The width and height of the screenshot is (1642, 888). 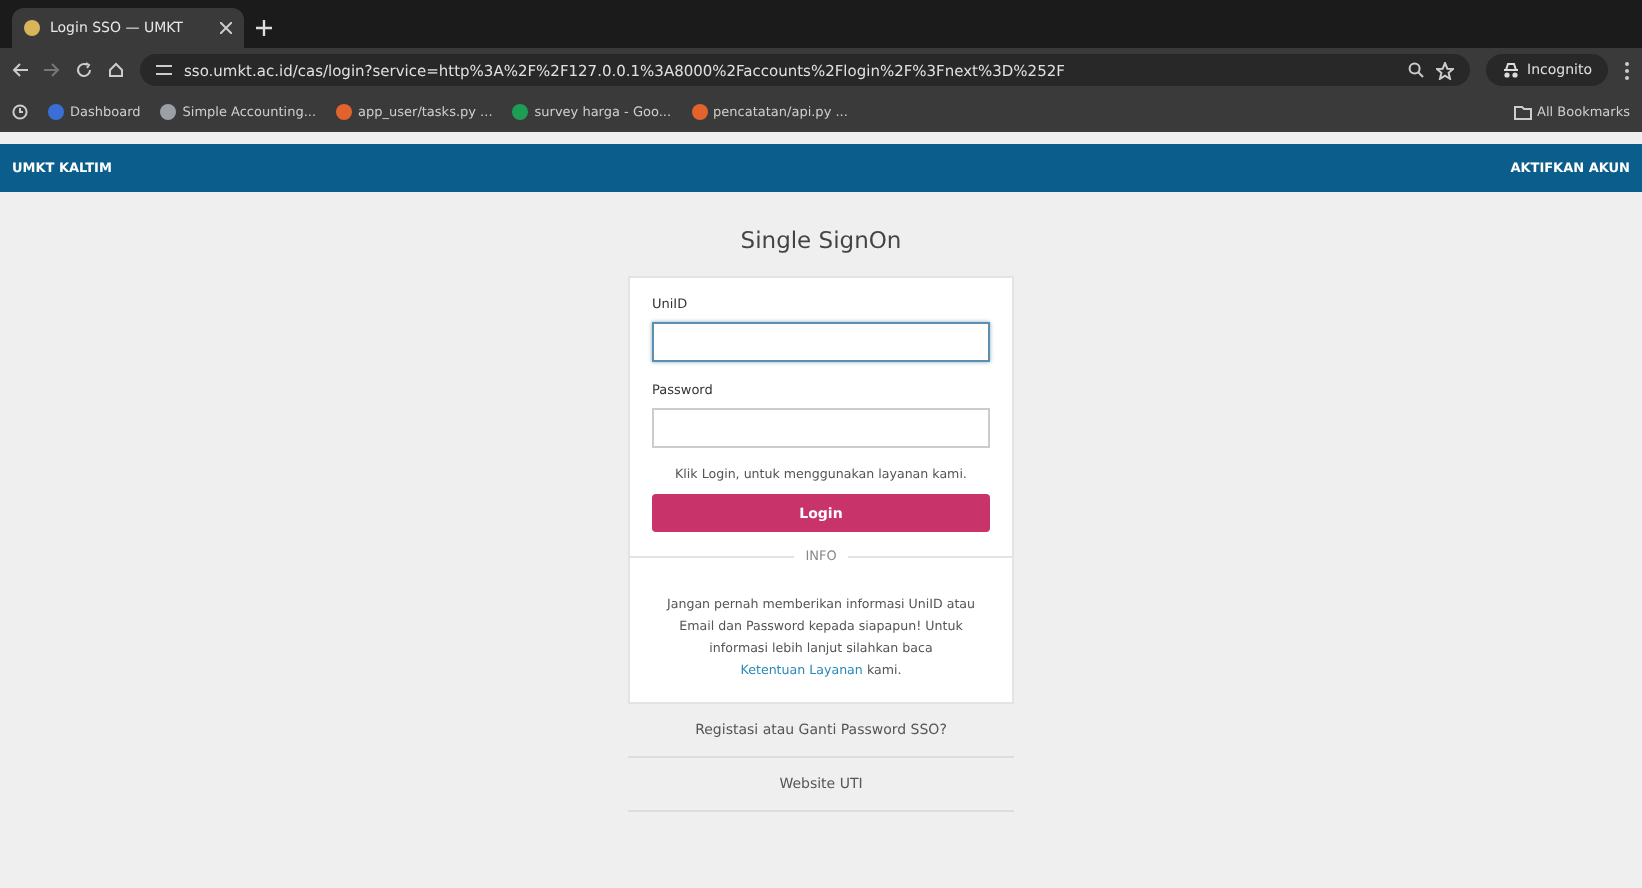 I want to click on folder-icon, so click(x=1522, y=112).